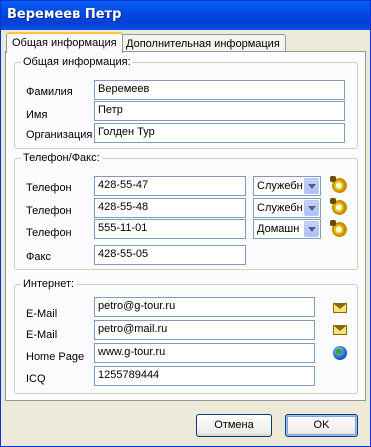 The image size is (371, 447). What do you see at coordinates (280, 208) in the screenshot?
I see `phone-type-value-2: Служебн` at bounding box center [280, 208].